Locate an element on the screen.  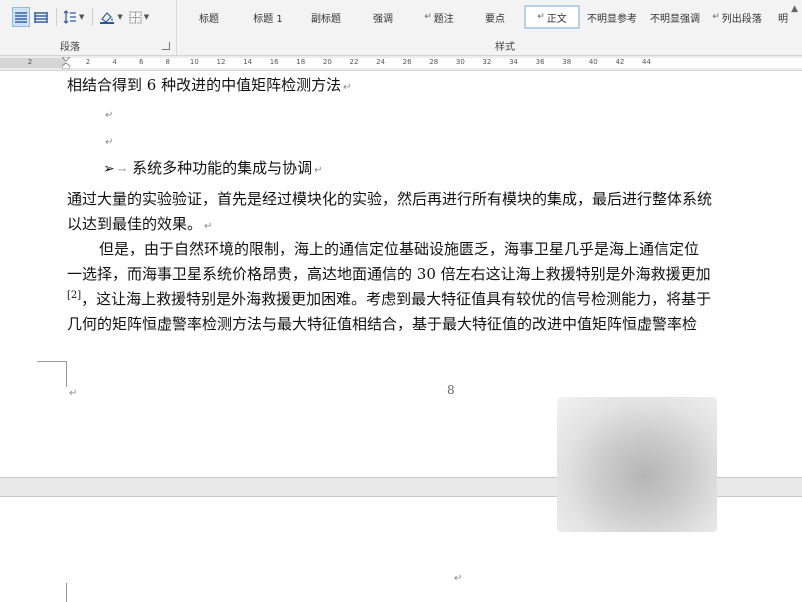
style-label: 标题 1 is located at coordinates (268, 19).